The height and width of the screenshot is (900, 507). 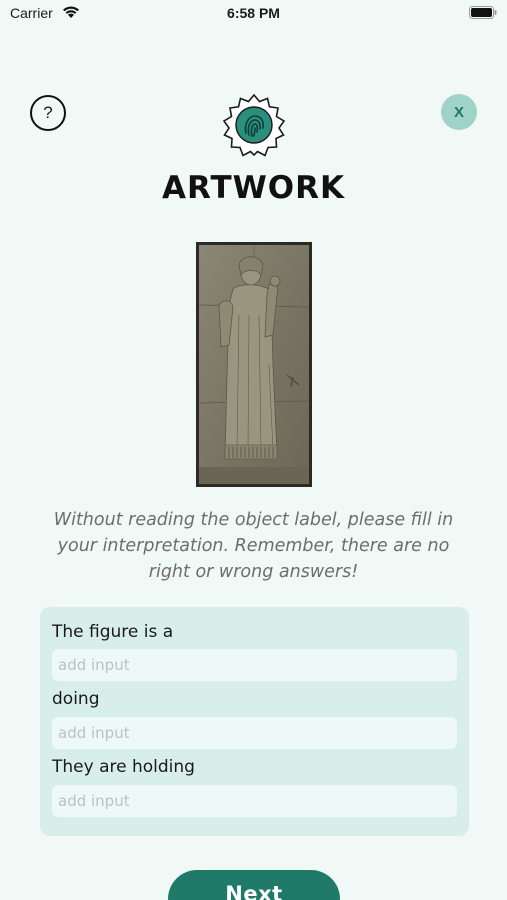 What do you see at coordinates (48, 113) in the screenshot?
I see `help-button: ?` at bounding box center [48, 113].